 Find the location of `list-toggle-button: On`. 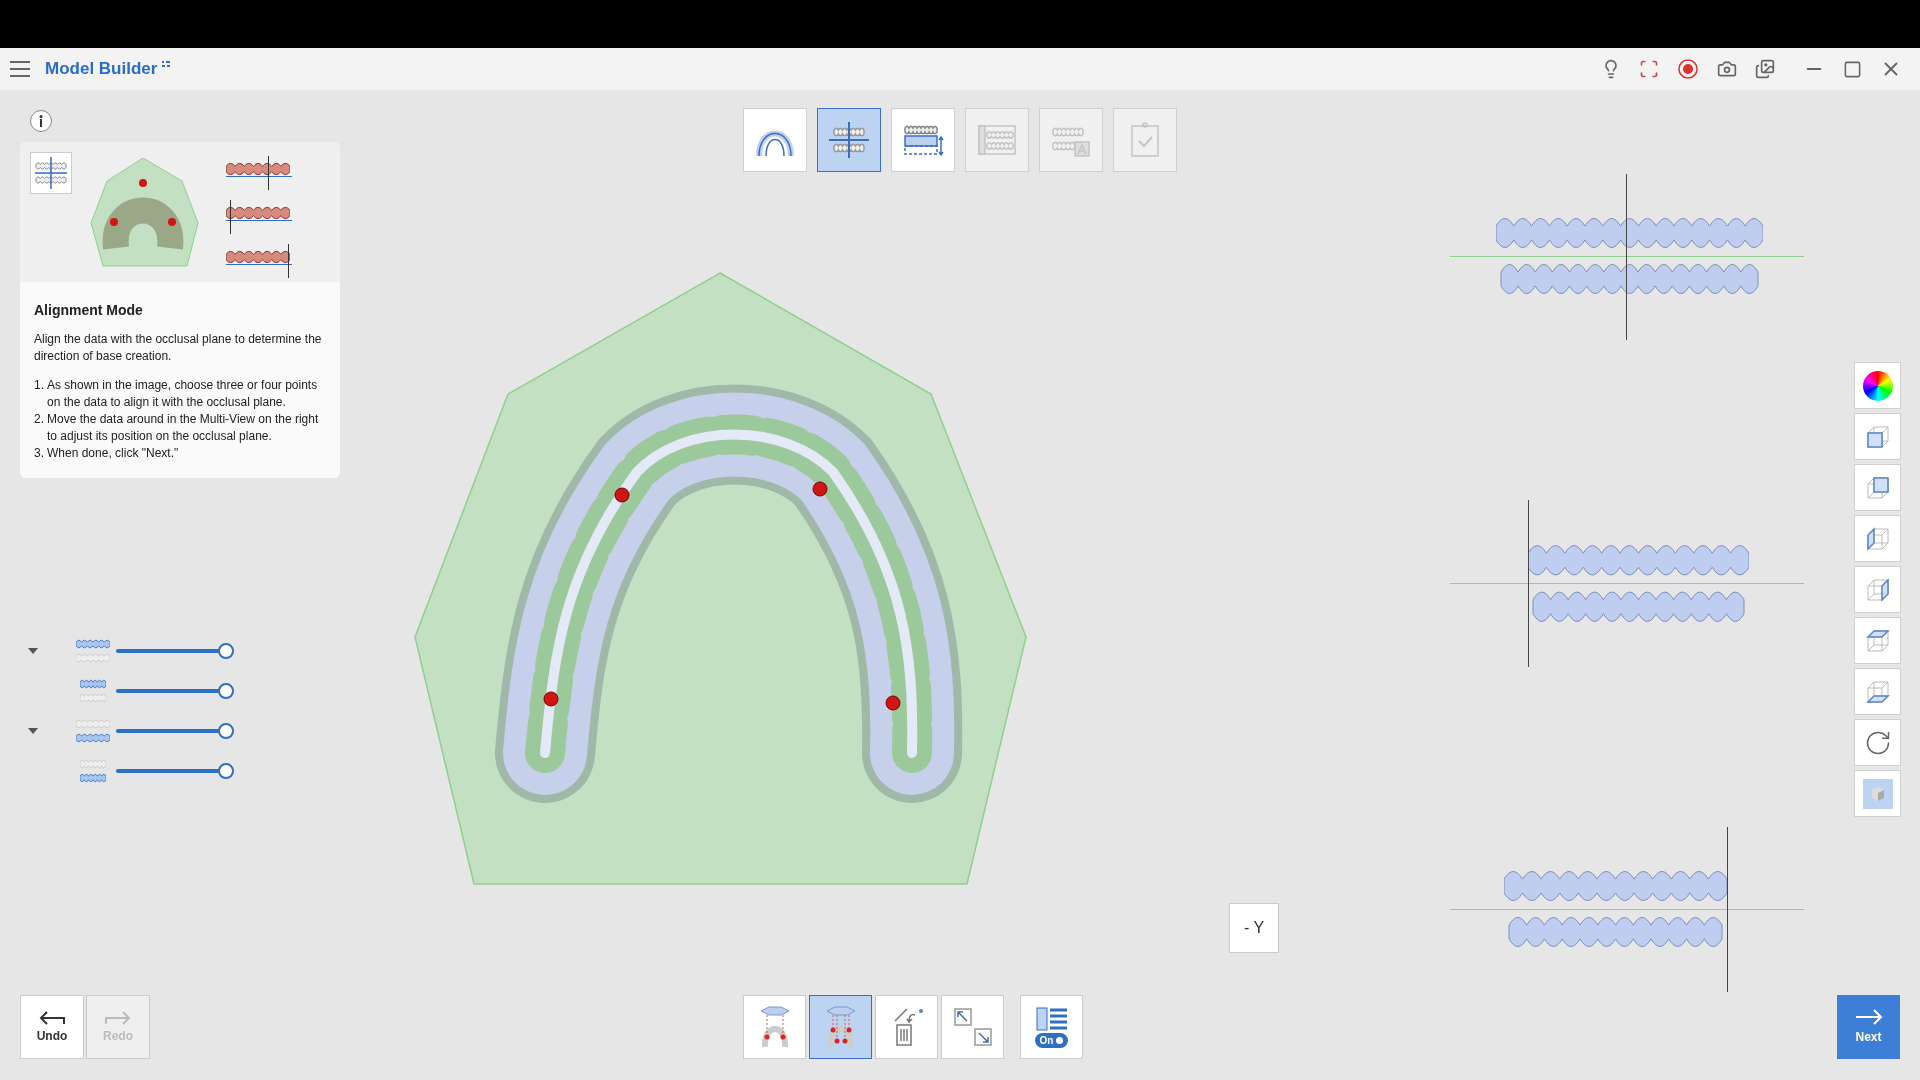

list-toggle-button: On is located at coordinates (1051, 1027).